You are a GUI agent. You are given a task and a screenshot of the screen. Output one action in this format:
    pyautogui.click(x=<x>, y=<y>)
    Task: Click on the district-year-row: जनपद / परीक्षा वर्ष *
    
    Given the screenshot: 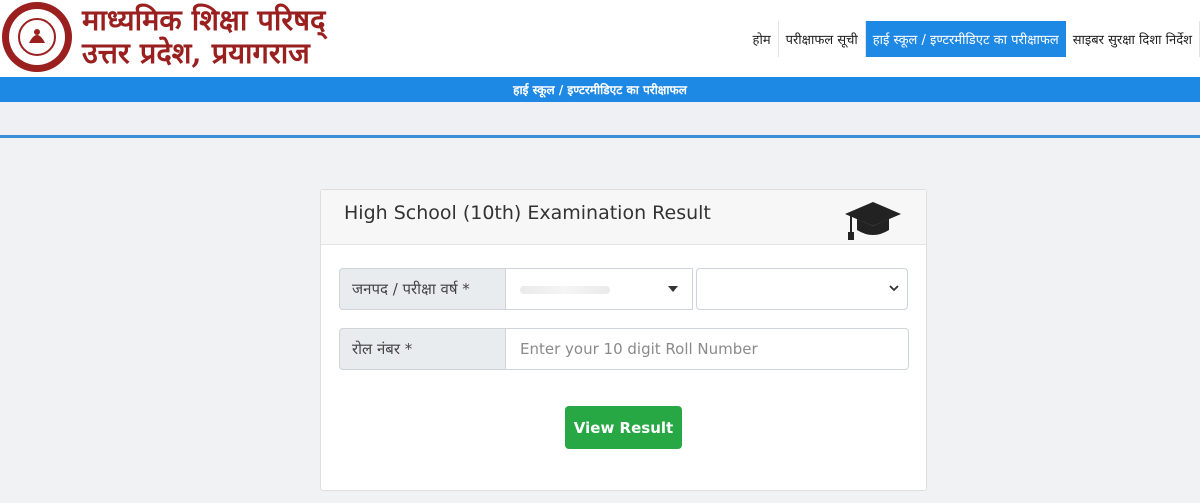 What is the action you would take?
    pyautogui.click(x=623, y=289)
    